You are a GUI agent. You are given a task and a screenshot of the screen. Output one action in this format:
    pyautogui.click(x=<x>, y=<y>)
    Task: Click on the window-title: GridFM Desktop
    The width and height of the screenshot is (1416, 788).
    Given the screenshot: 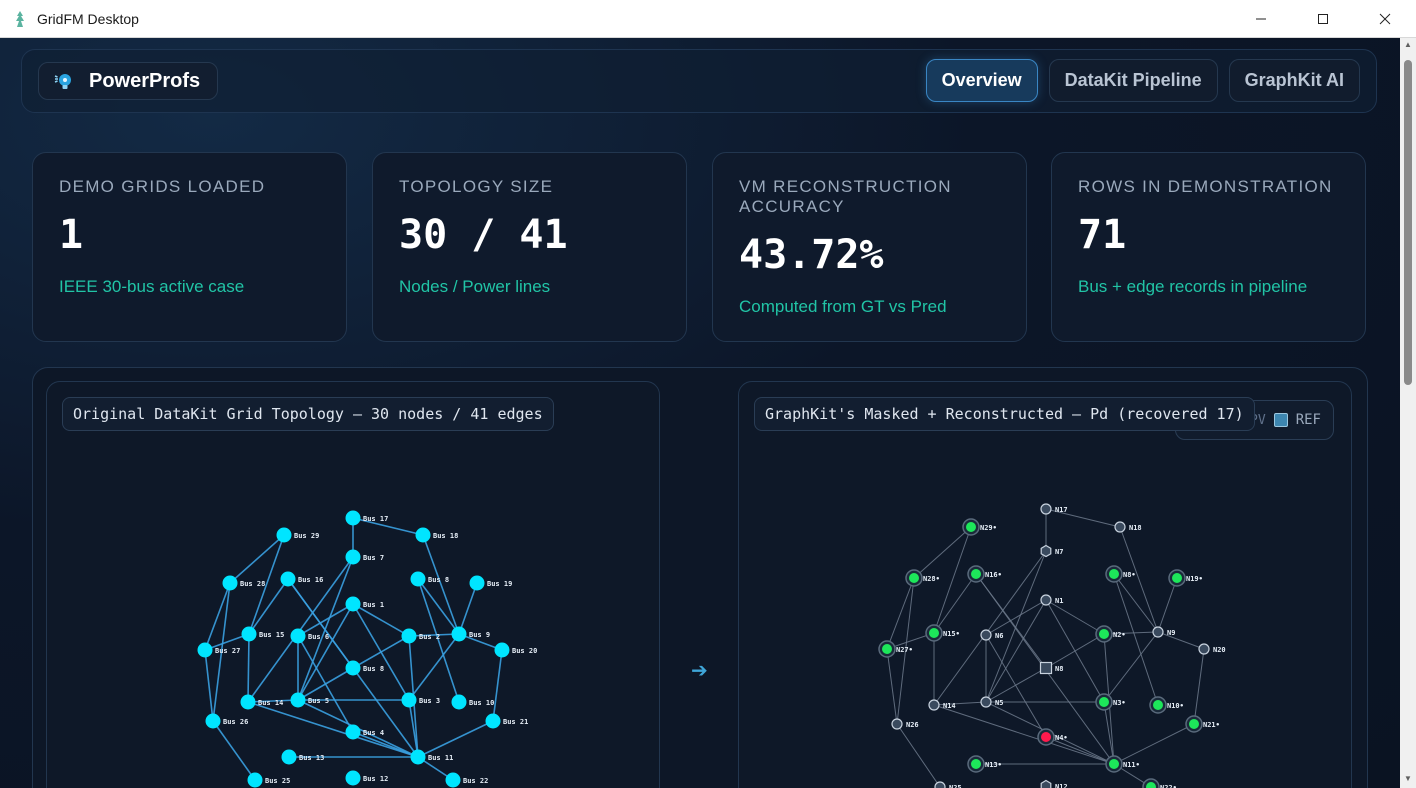 What is the action you would take?
    pyautogui.click(x=88, y=18)
    